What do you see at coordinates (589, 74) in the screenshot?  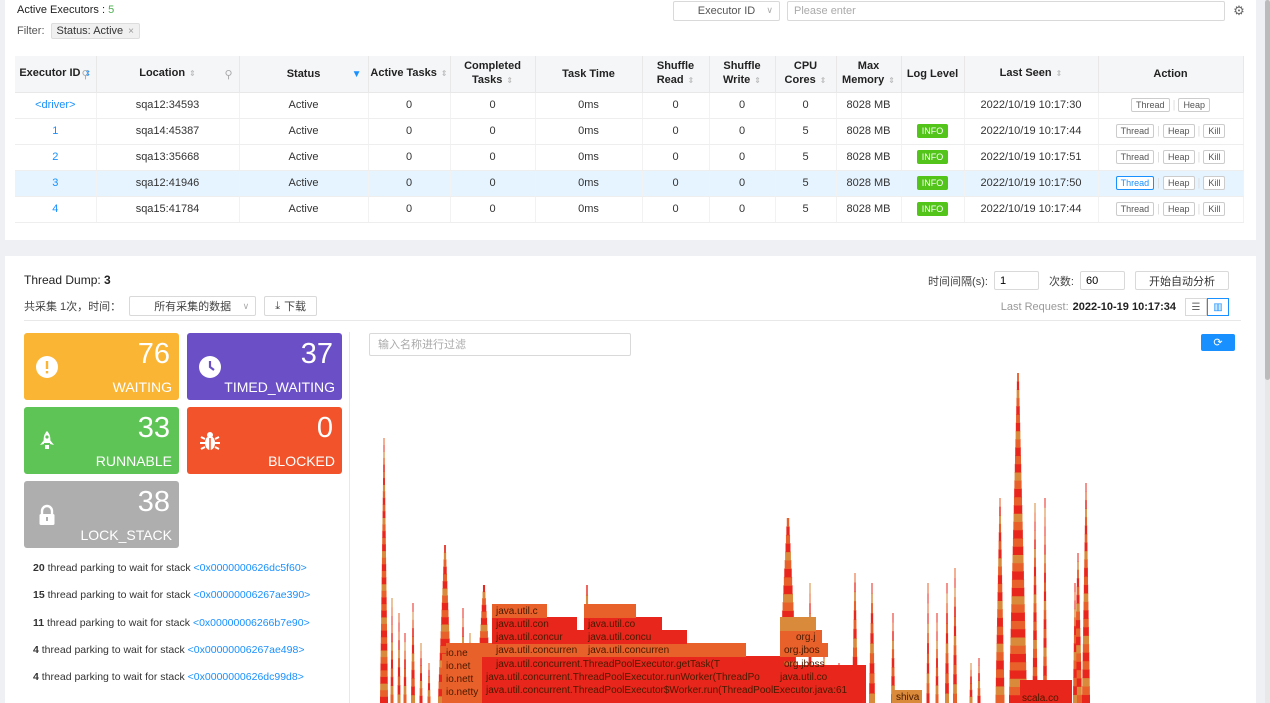 I see `column-header: Task Time` at bounding box center [589, 74].